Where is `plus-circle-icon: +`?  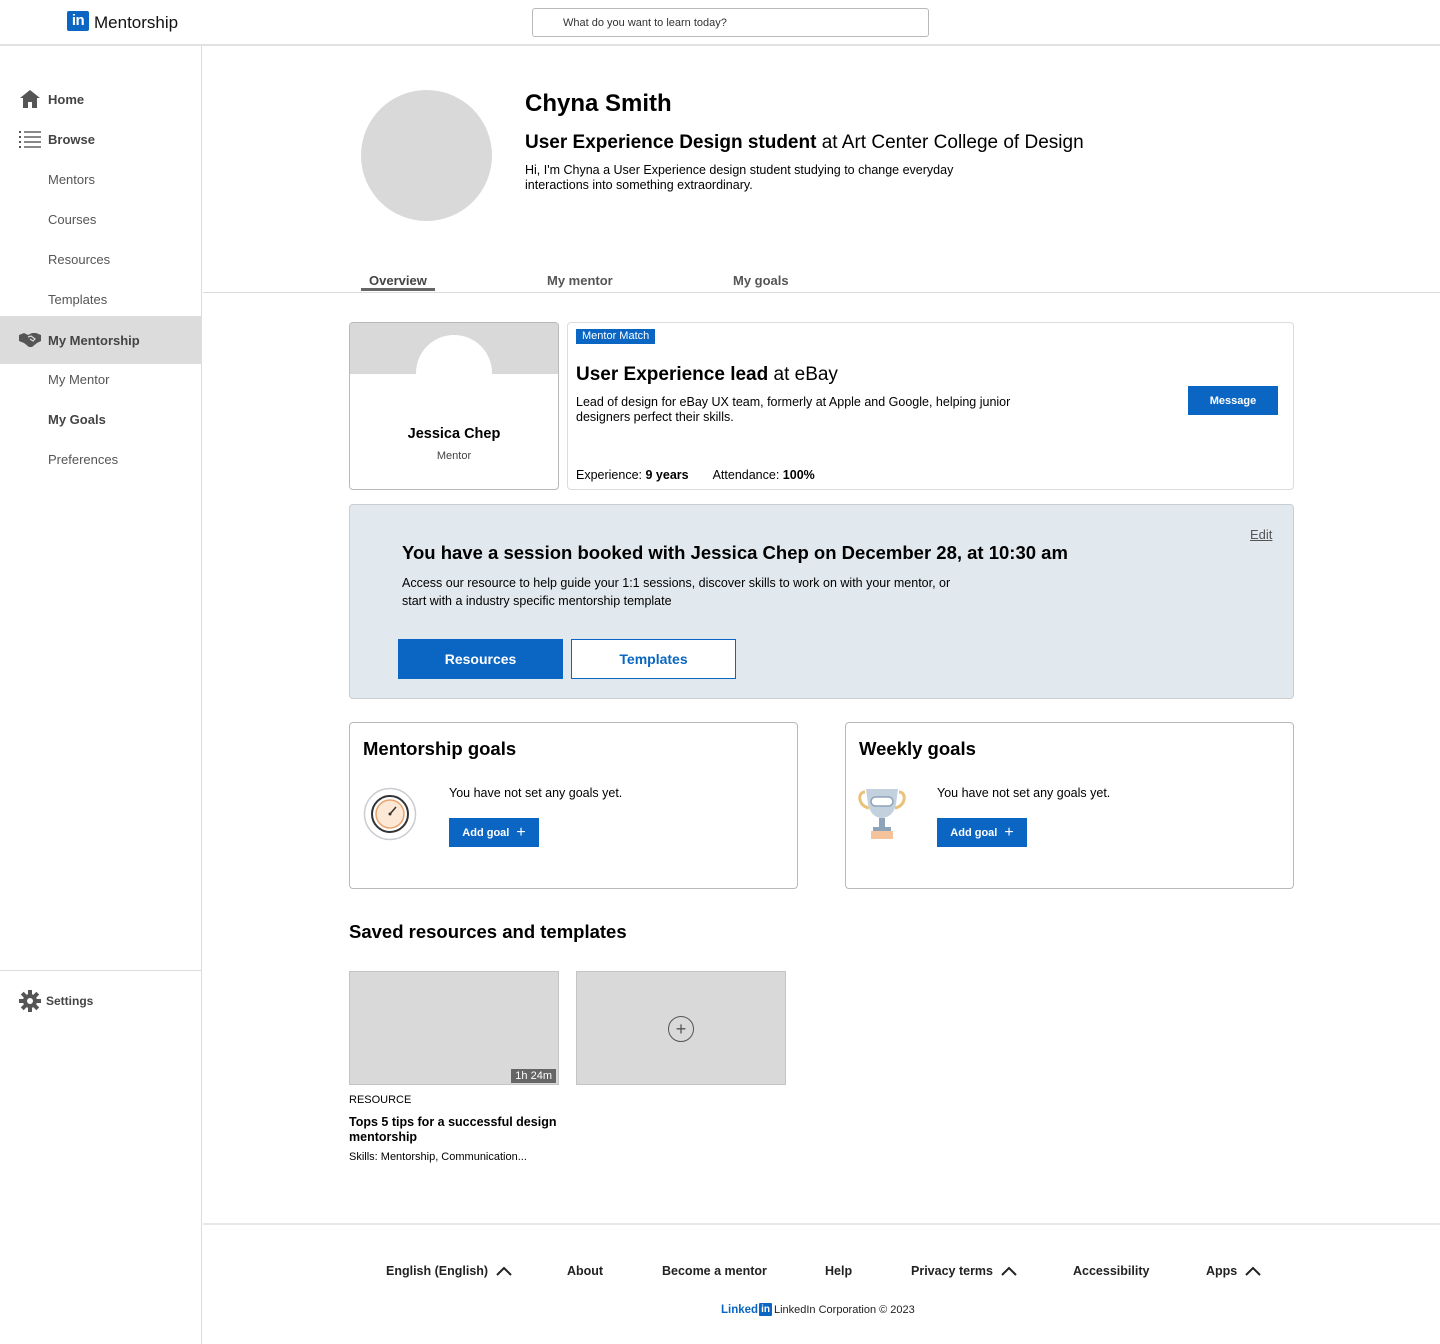
plus-circle-icon: + is located at coordinates (681, 1029).